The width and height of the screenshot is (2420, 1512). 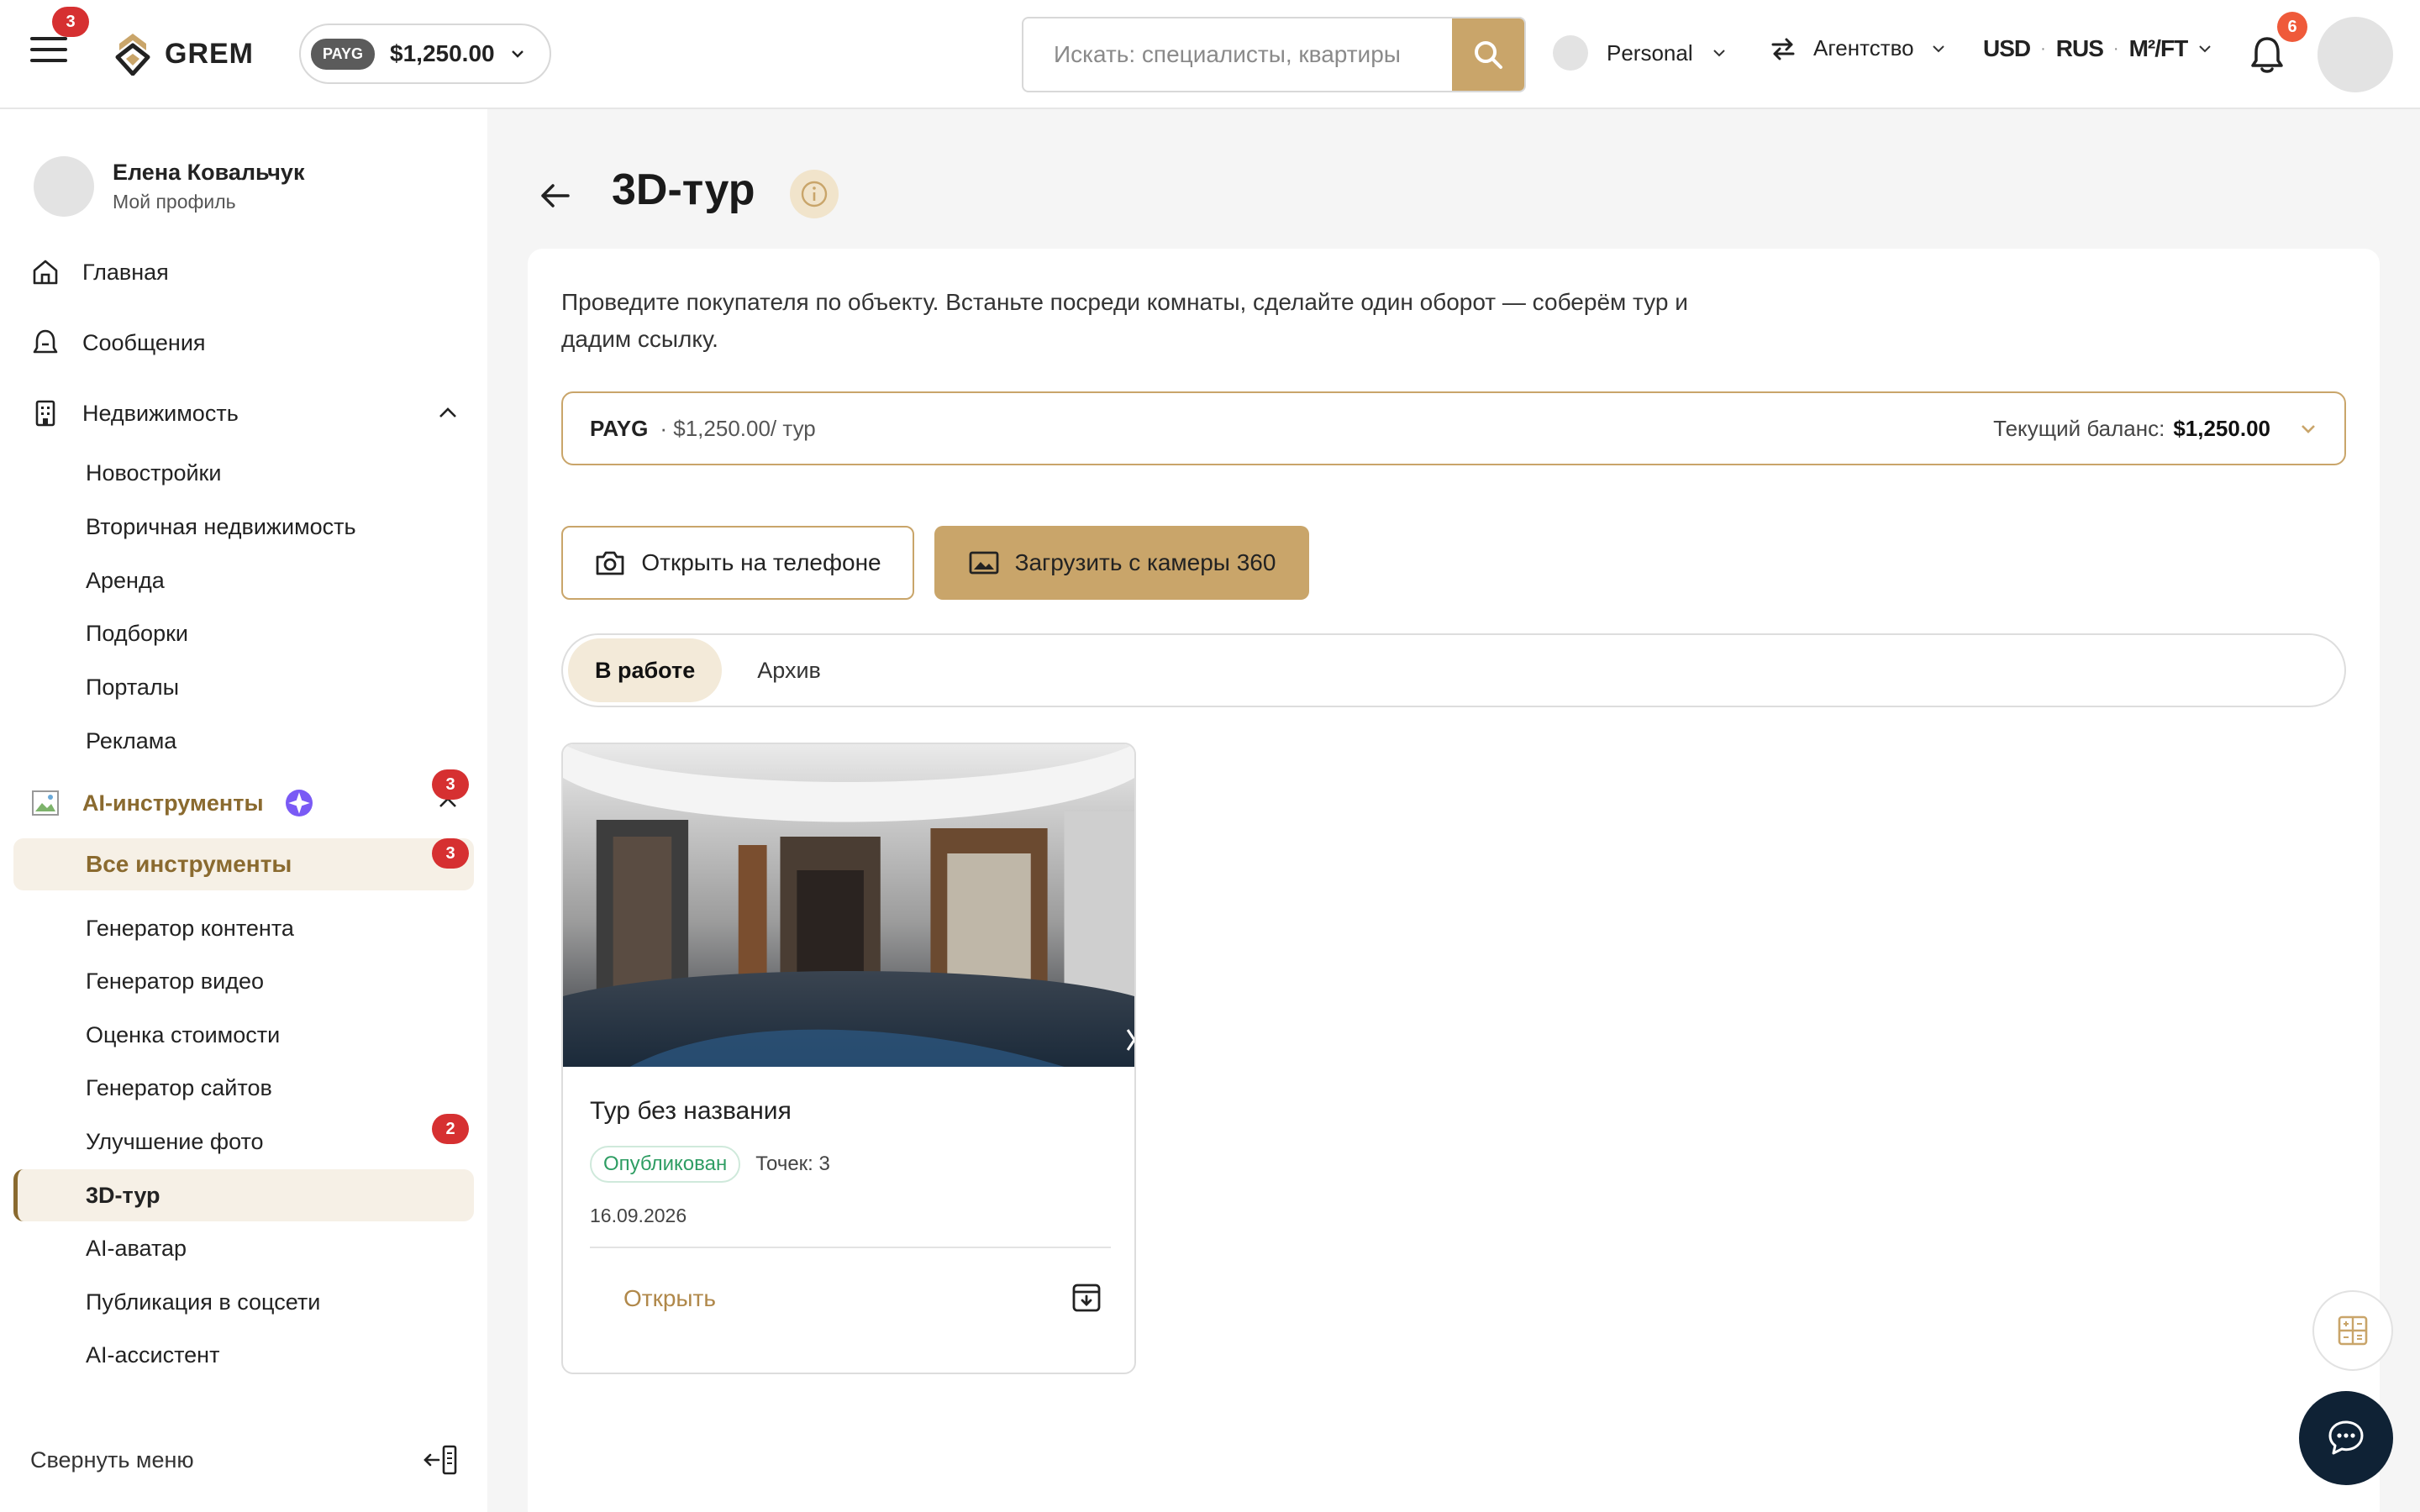 I want to click on upload-360-button: Загрузить с камеры 360, so click(x=1121, y=563).